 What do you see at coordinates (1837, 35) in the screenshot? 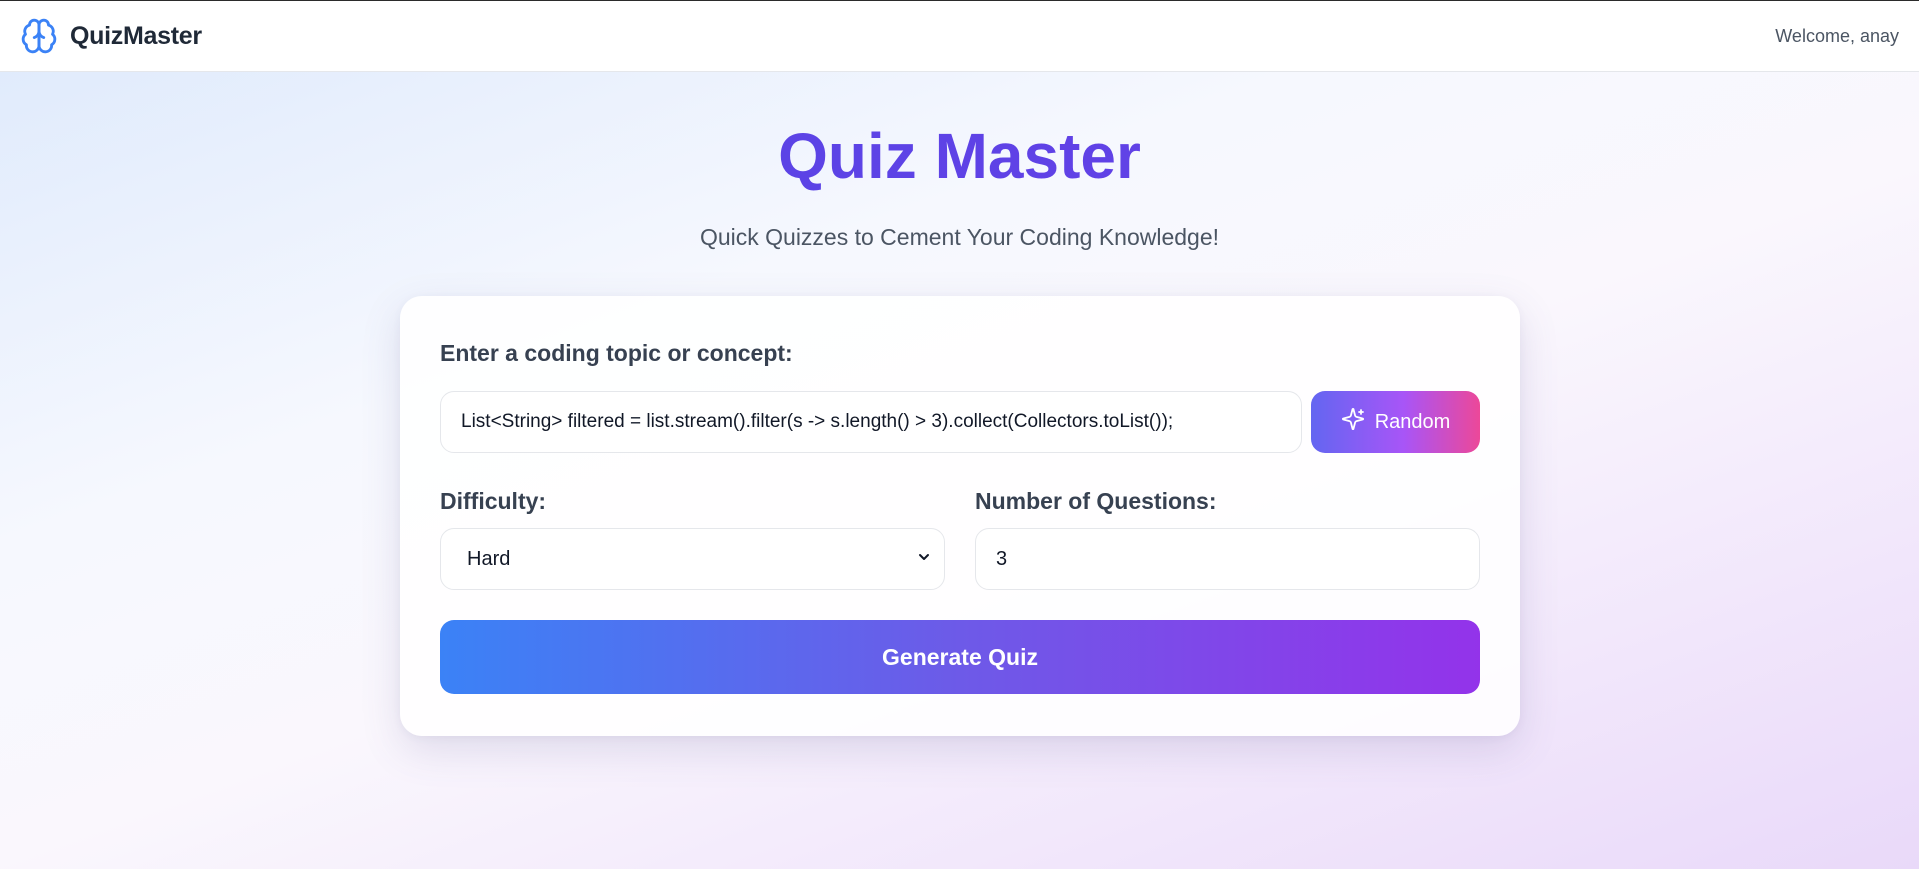
I see `welcome-text: Welcome, anay` at bounding box center [1837, 35].